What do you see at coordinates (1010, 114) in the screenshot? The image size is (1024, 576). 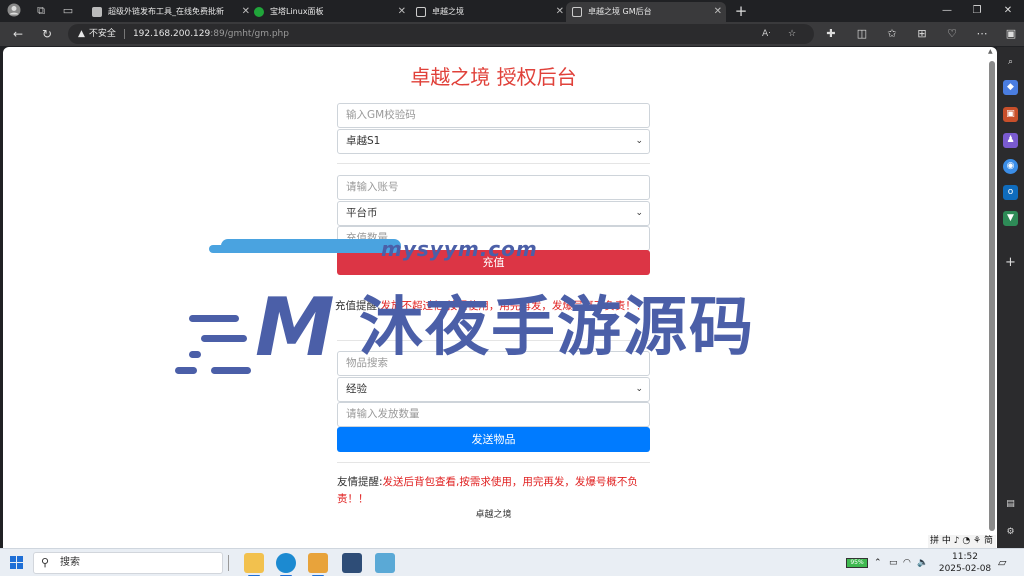 I see `tools-icon: ▣` at bounding box center [1010, 114].